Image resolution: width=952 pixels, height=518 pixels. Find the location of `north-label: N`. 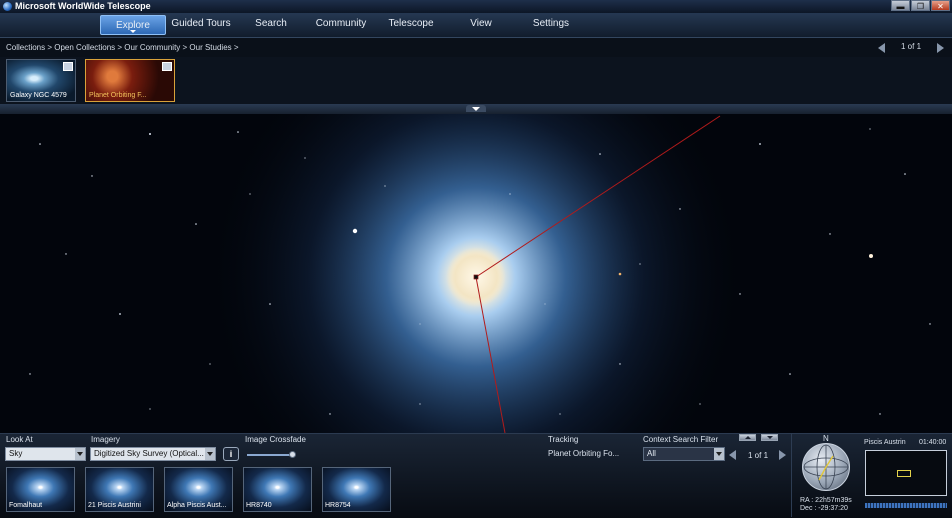

north-label: N is located at coordinates (826, 438).